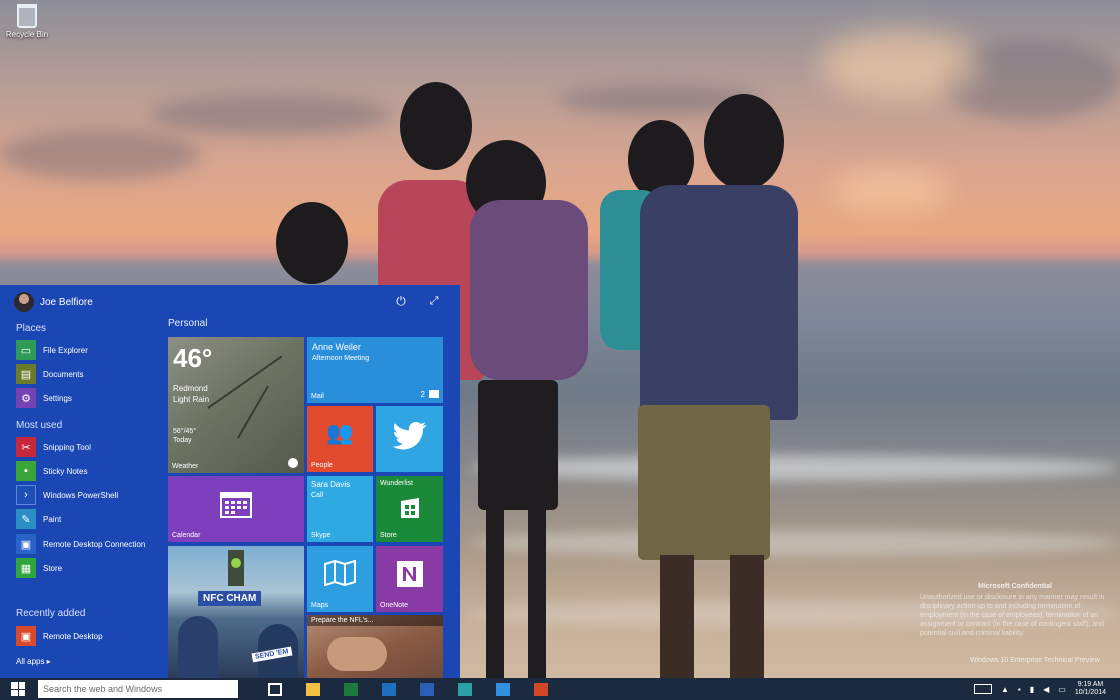  Describe the element at coordinates (236, 612) in the screenshot. I see `photos-tile: NFC CHAM SEND 'EM` at that location.